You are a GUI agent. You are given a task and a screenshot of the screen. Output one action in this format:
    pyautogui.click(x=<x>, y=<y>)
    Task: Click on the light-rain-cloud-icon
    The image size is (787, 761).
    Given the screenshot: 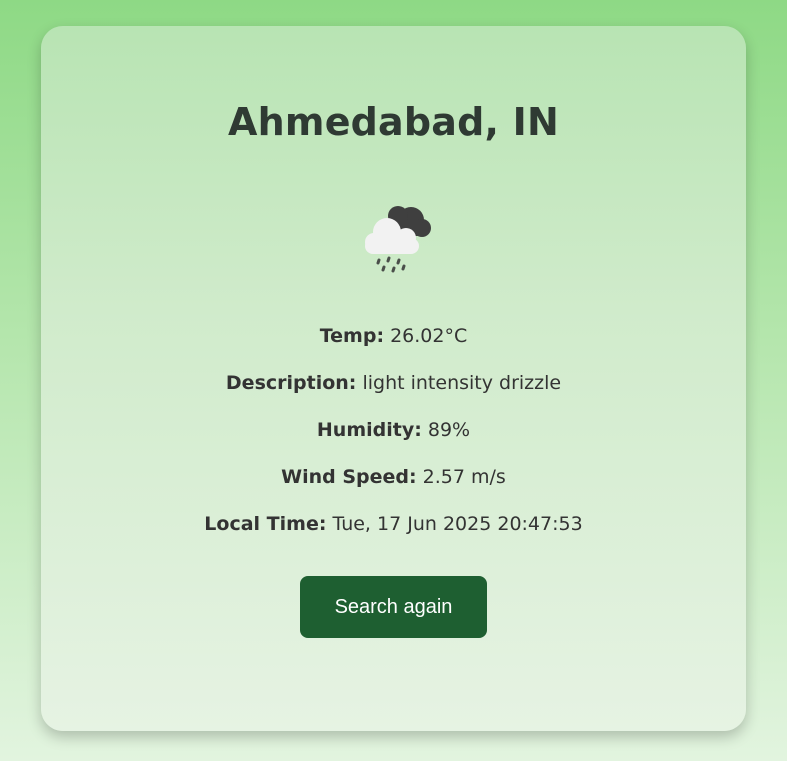 What is the action you would take?
    pyautogui.click(x=396, y=234)
    